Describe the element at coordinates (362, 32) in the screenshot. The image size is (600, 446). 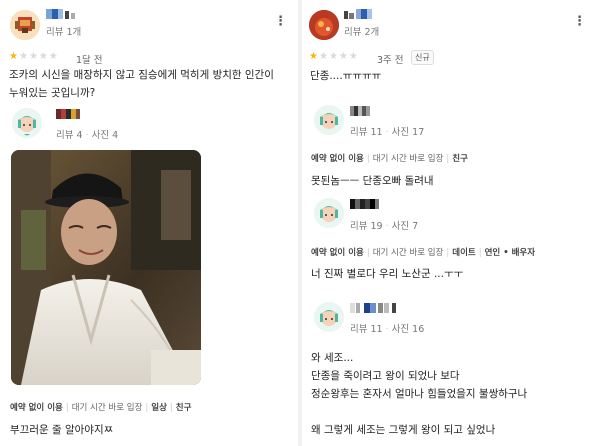
I see `reviewer-stats: 리뷰 2개` at that location.